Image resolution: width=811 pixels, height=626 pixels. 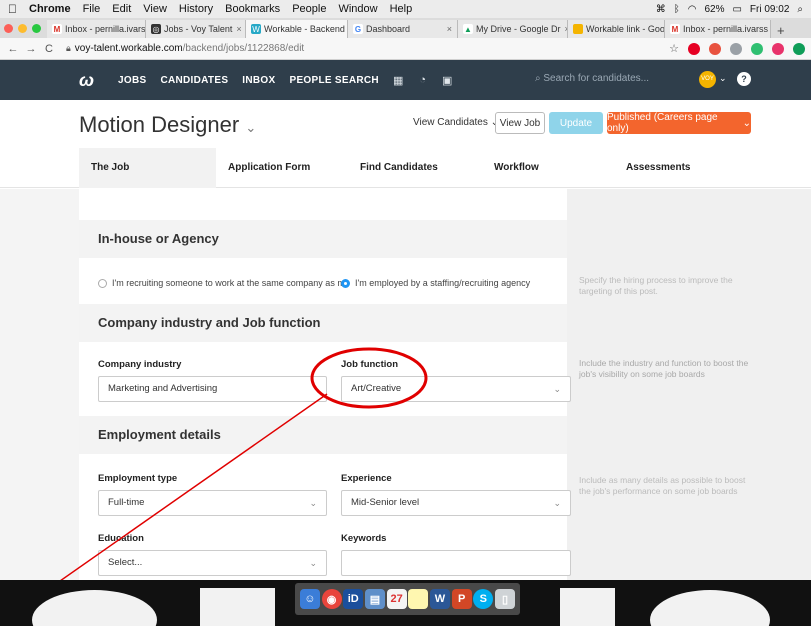 I want to click on page-title: Motion Designer ⌄, so click(x=167, y=125).